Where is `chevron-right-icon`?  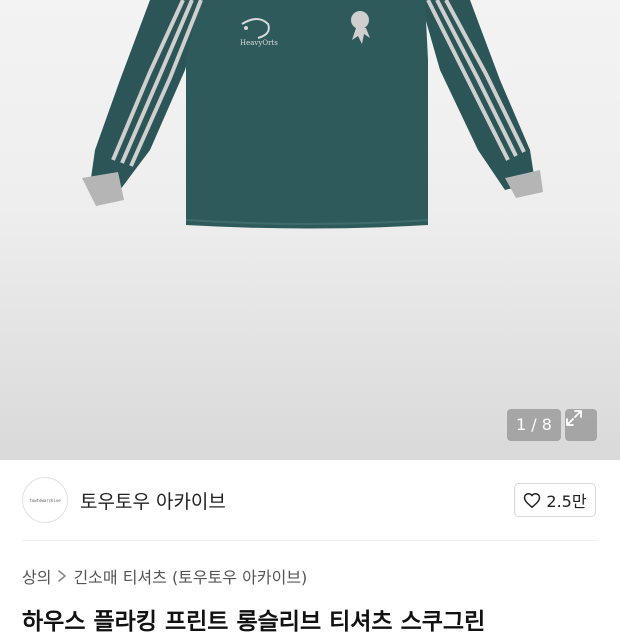
chevron-right-icon is located at coordinates (62, 576).